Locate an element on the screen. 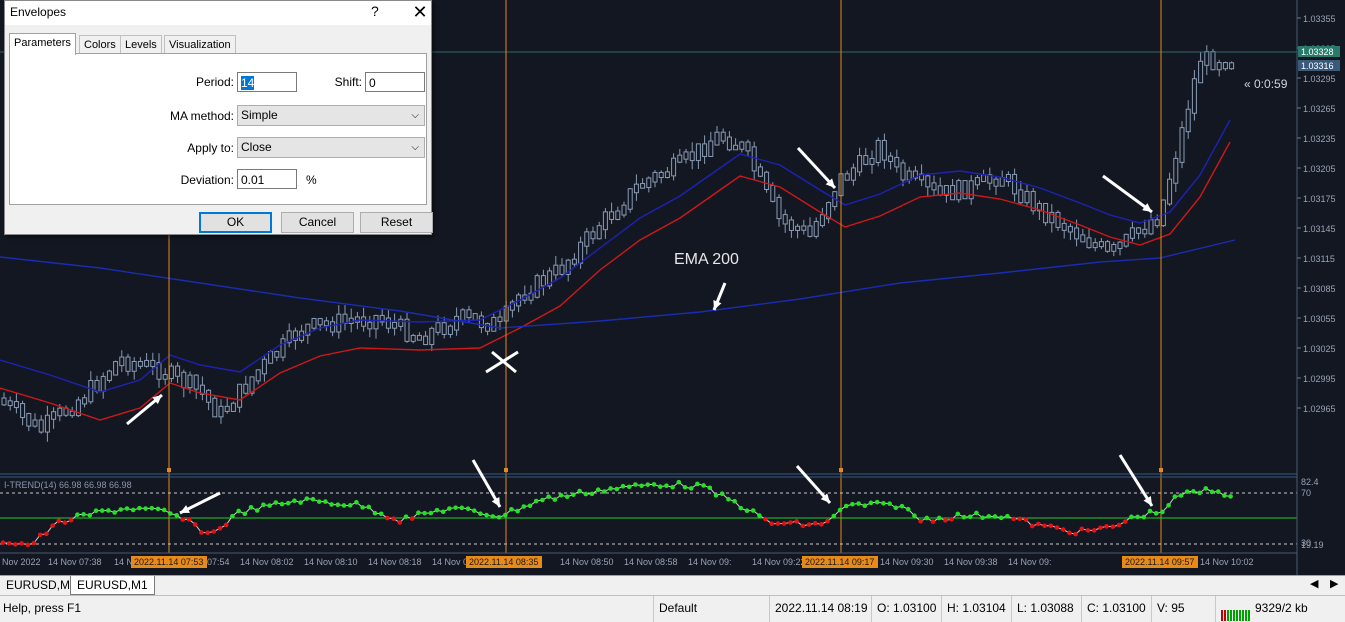 This screenshot has width=1345, height=622. bid-price-label: 1.03328 is located at coordinates (1317, 52).